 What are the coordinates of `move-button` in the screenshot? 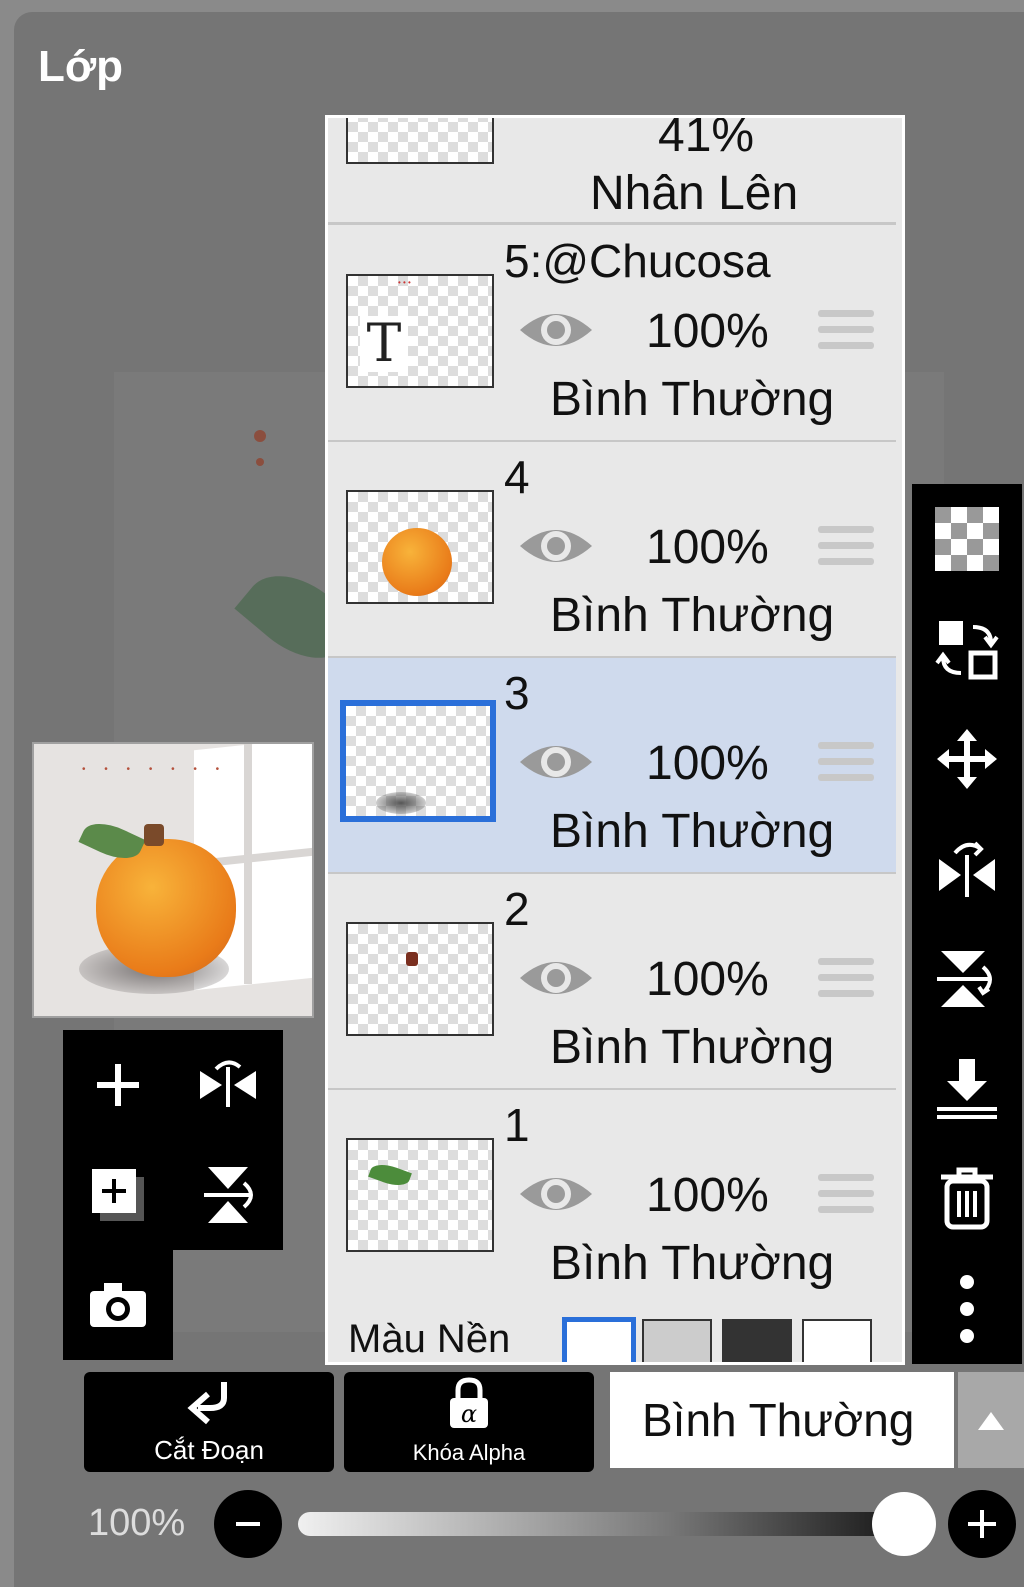 It's located at (967, 759).